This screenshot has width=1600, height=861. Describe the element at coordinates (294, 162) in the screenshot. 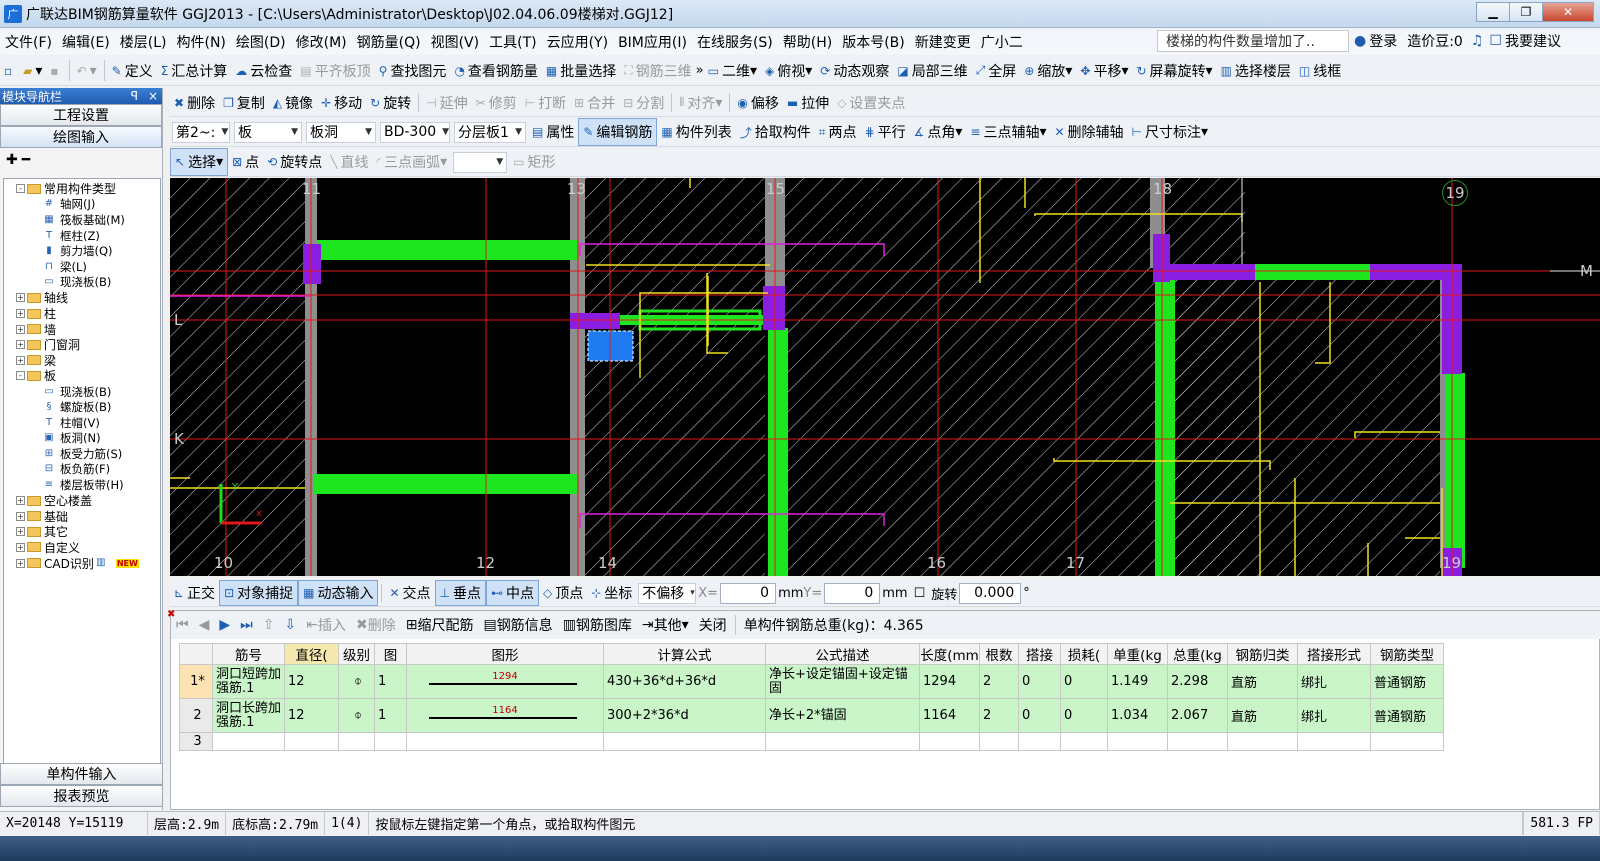

I see `draw-button-2: ⟲ 旋转点` at that location.